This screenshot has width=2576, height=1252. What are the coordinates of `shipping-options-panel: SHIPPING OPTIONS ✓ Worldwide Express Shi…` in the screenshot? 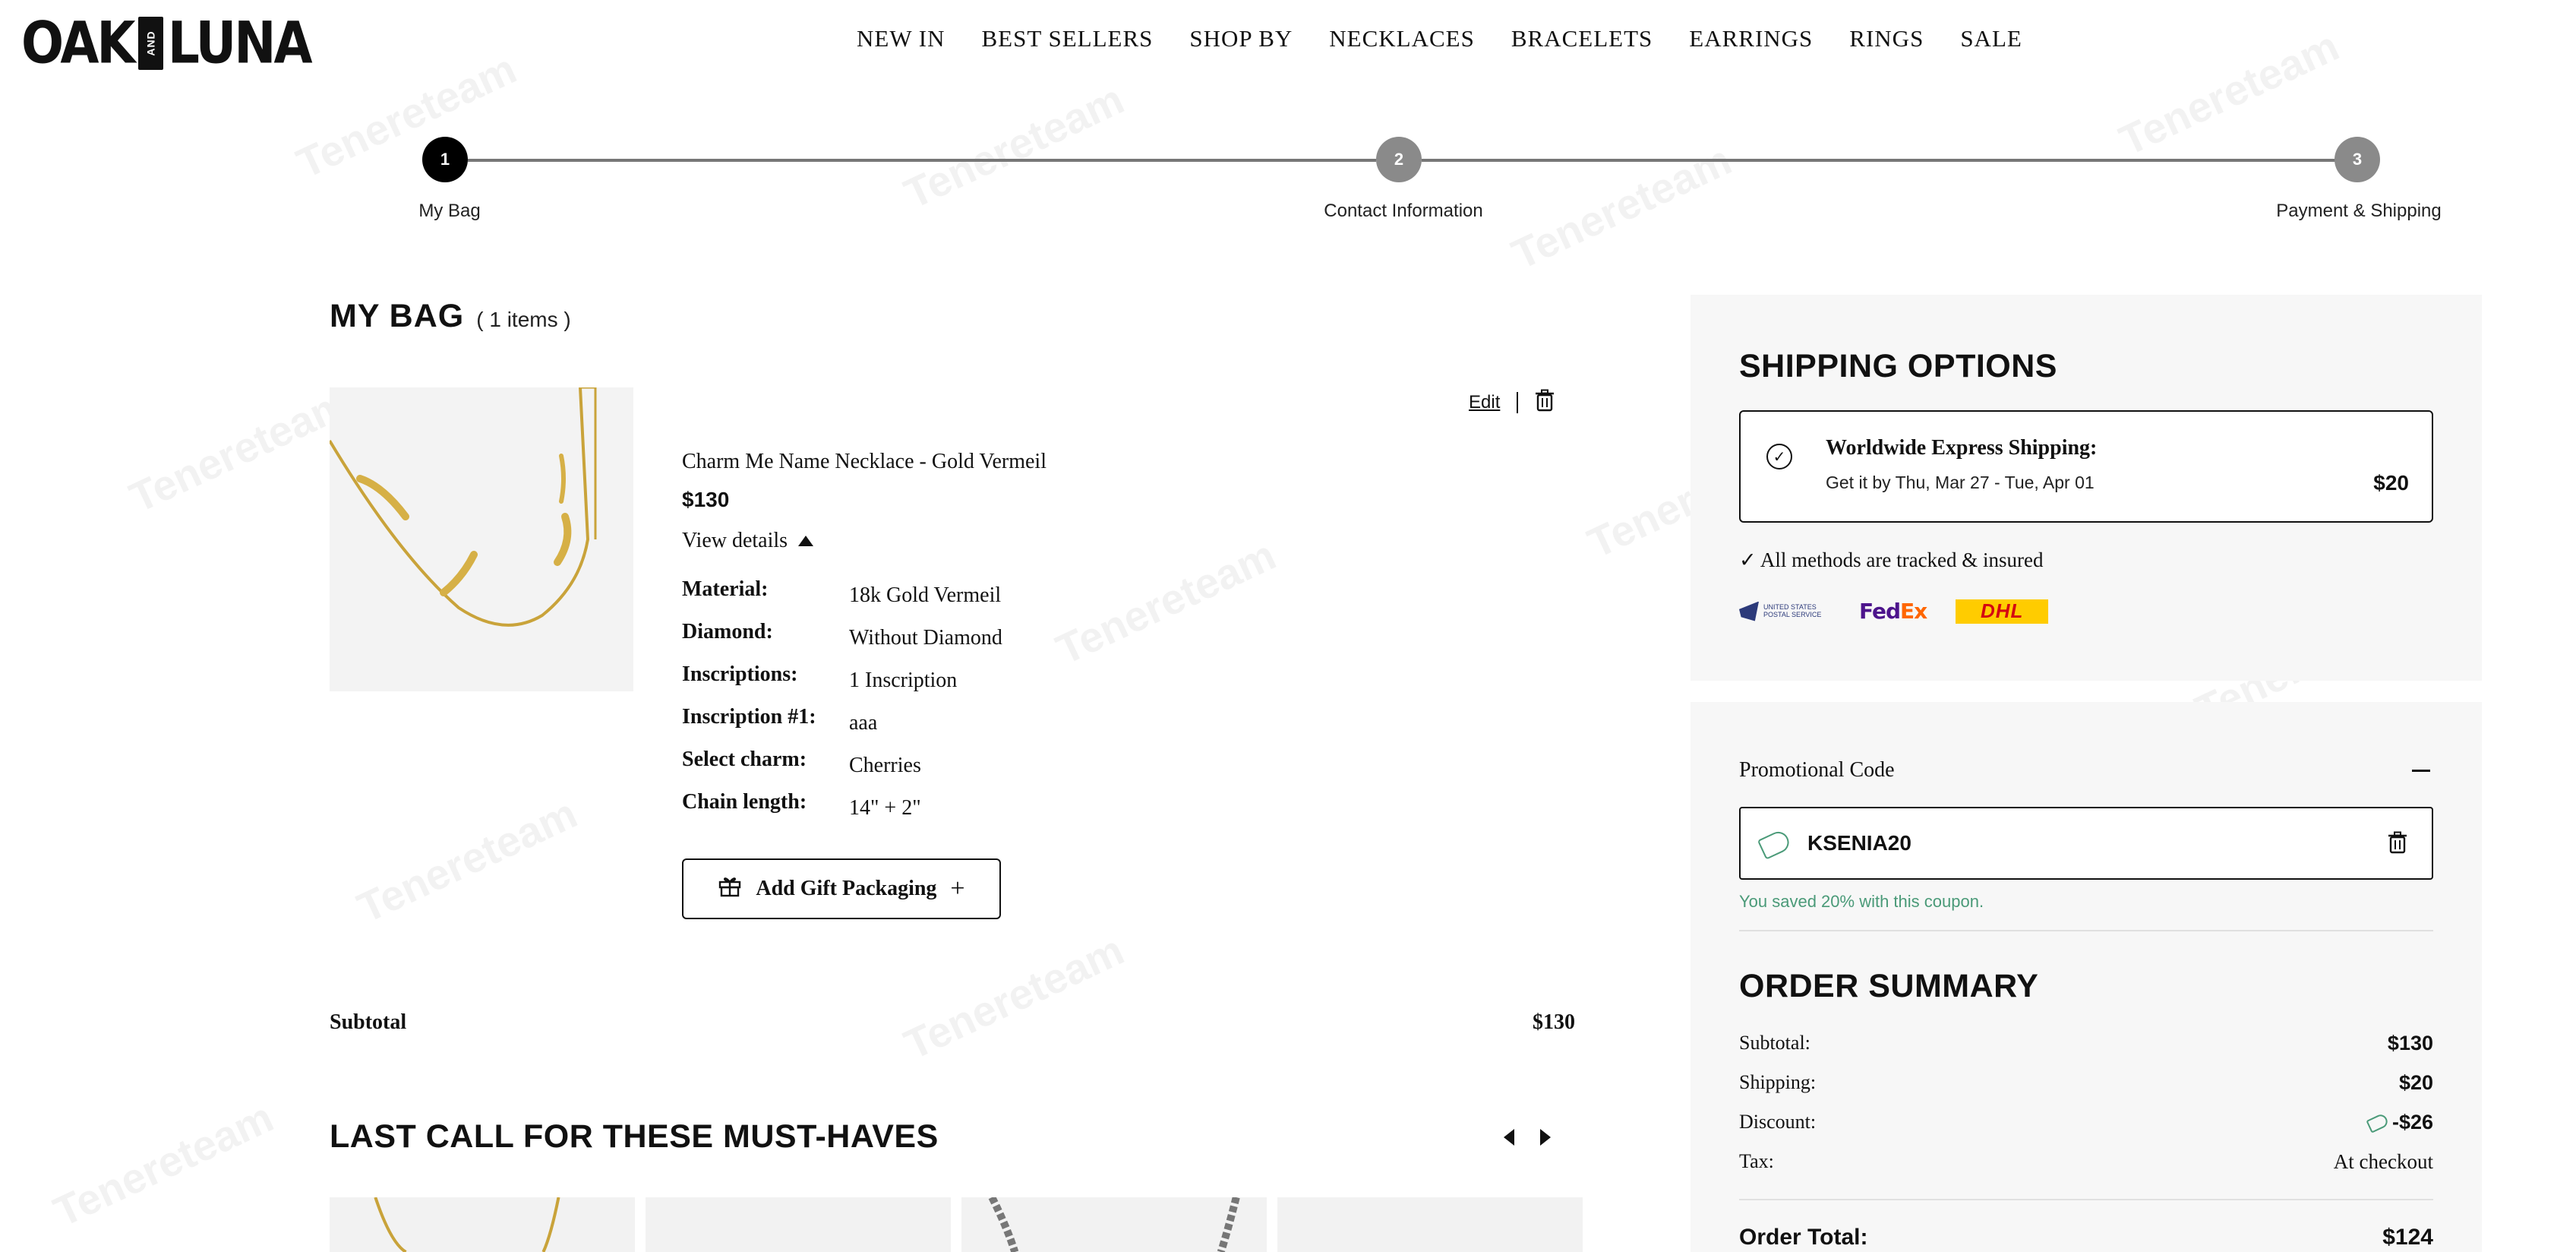 It's located at (2086, 488).